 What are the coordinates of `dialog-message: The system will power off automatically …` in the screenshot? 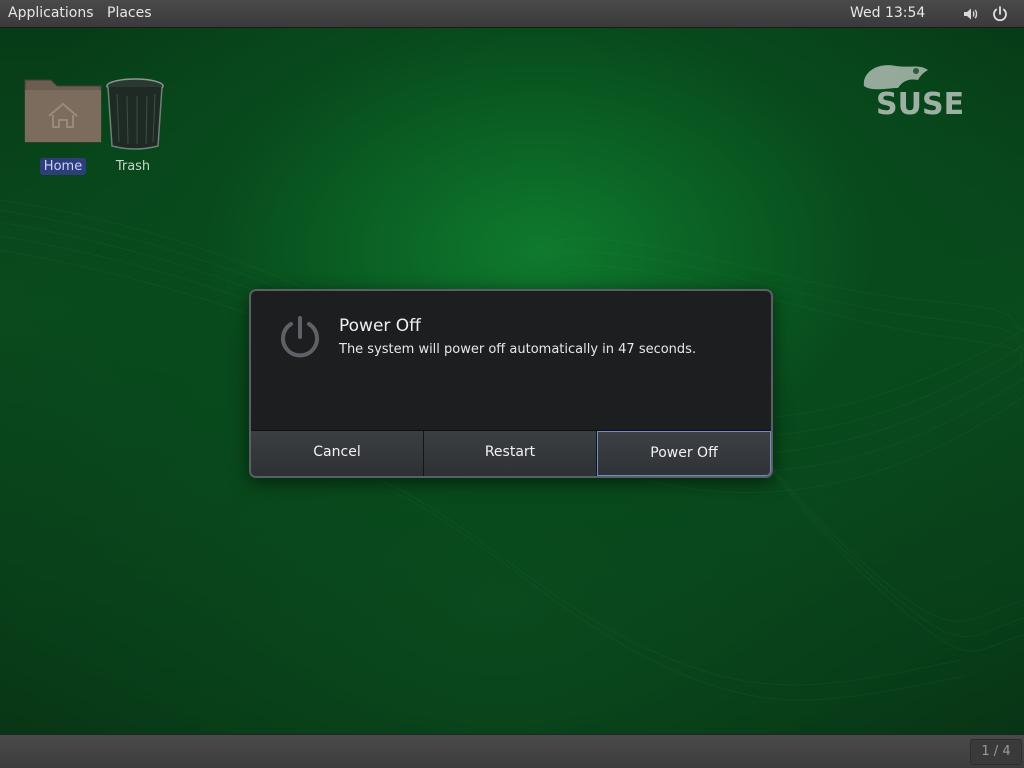 It's located at (518, 349).